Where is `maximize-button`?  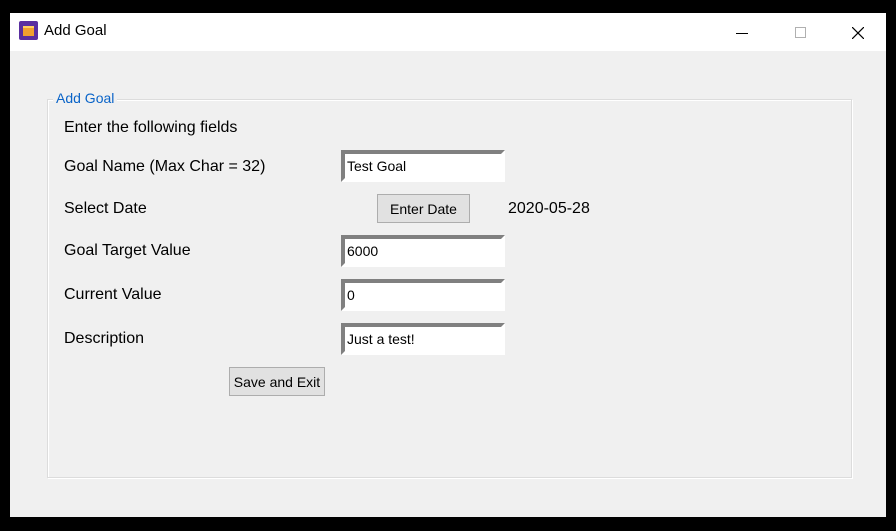 maximize-button is located at coordinates (800, 32).